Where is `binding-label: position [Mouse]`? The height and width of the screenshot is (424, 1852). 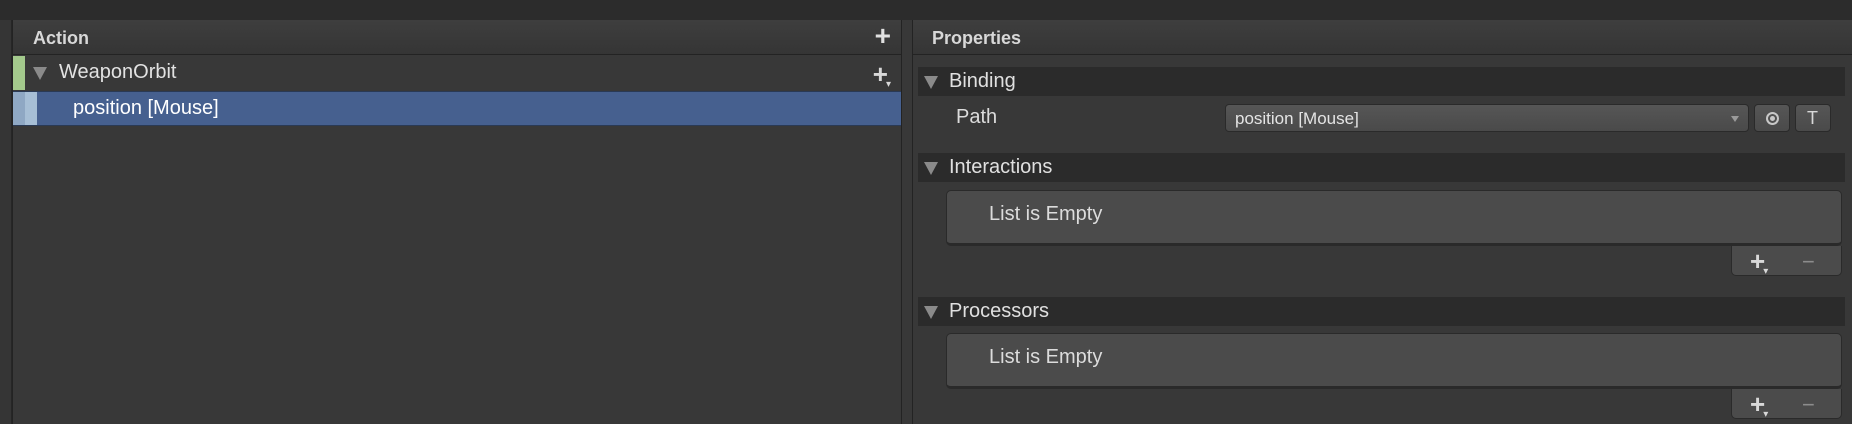 binding-label: position [Mouse] is located at coordinates (146, 108).